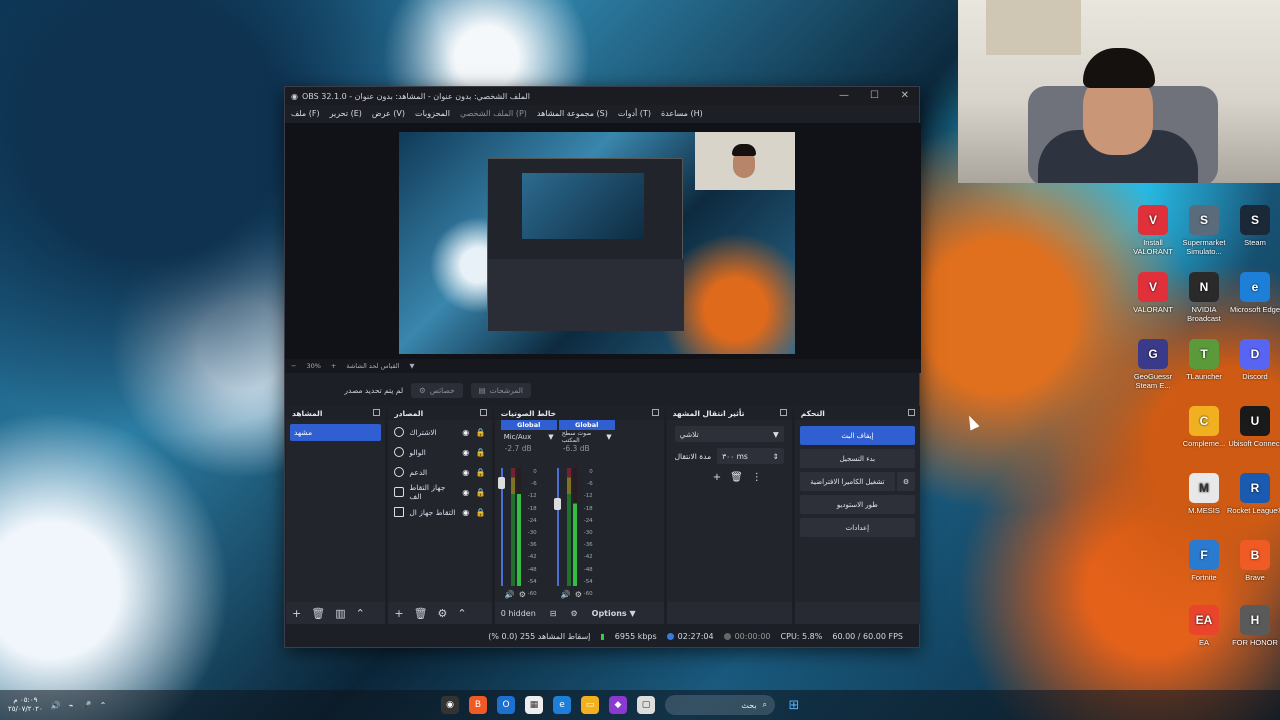 This screenshot has height=720, width=1280. What do you see at coordinates (450, 705) in the screenshot?
I see `obs-taskbar-icon: ◉` at bounding box center [450, 705].